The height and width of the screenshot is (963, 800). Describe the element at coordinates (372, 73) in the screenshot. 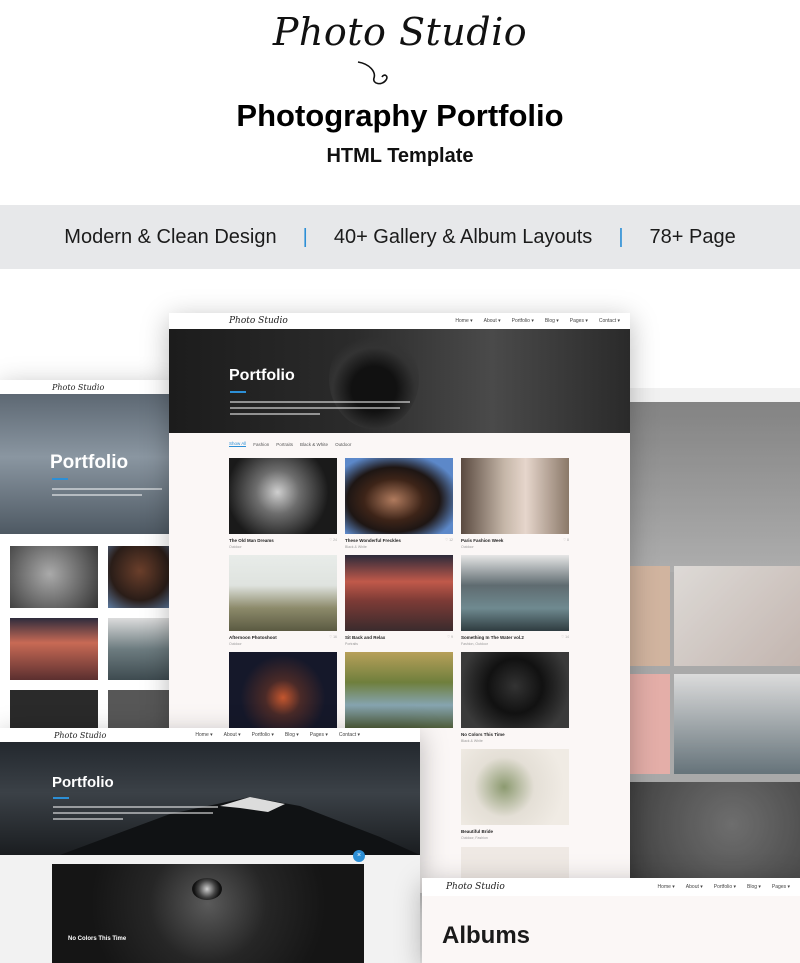

I see `logo-swirl-ornament` at that location.